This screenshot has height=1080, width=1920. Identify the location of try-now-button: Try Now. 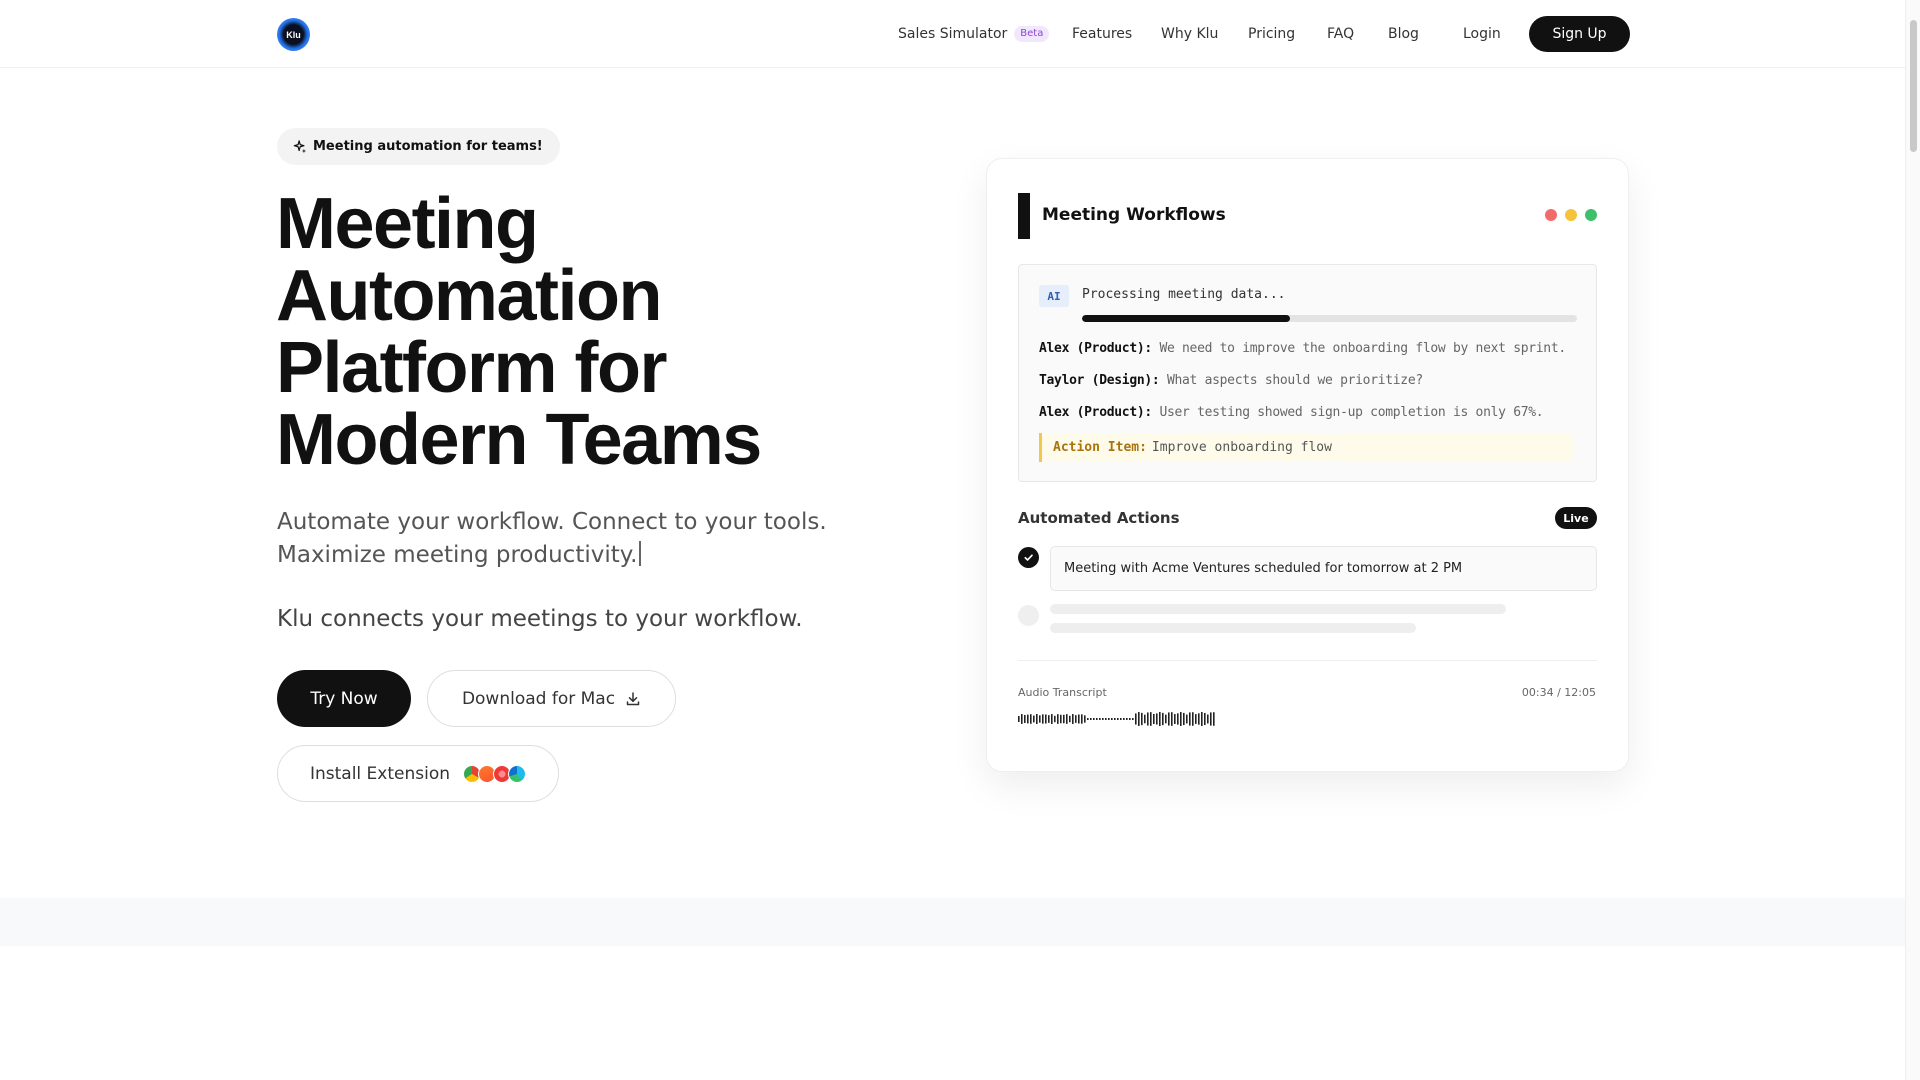
(344, 698).